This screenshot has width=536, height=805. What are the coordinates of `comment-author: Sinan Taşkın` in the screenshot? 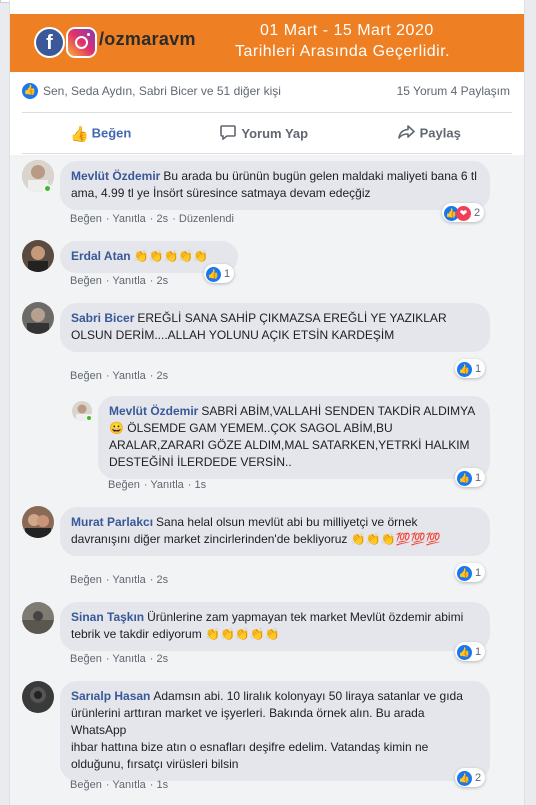 It's located at (107, 617).